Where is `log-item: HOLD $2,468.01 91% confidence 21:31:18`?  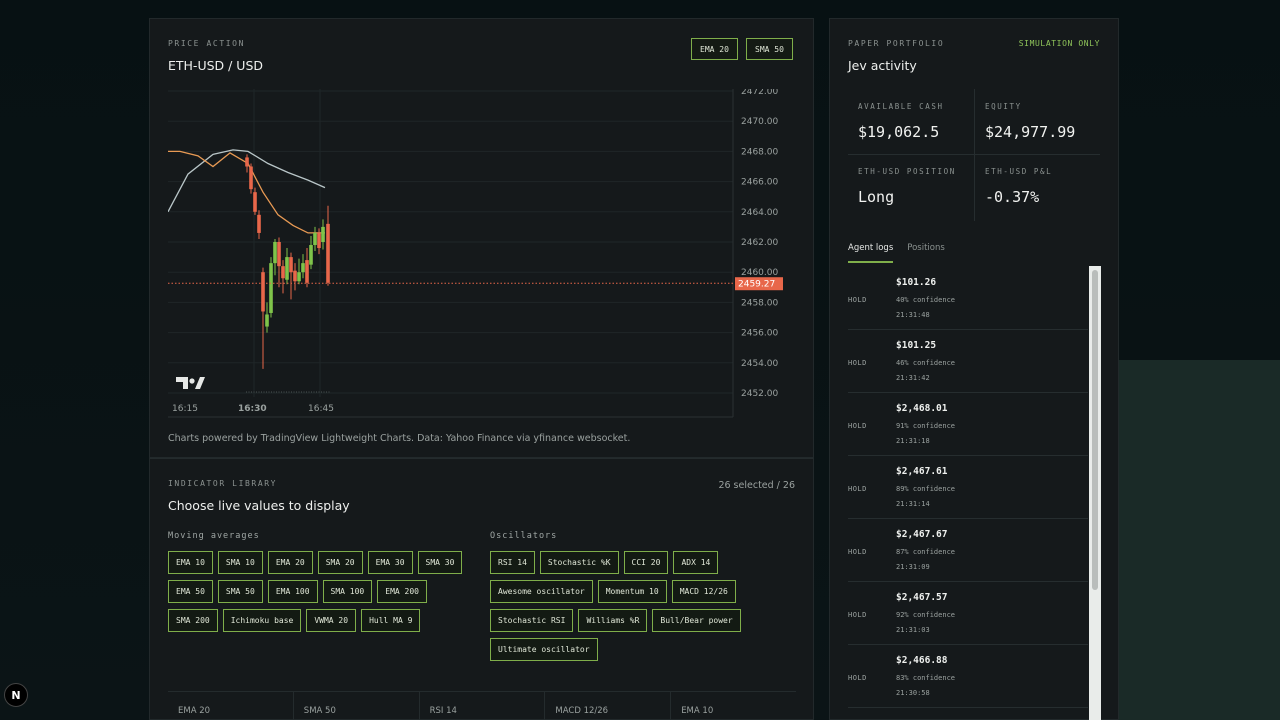
log-item: HOLD $2,468.01 91% confidence 21:31:18 is located at coordinates (968, 424).